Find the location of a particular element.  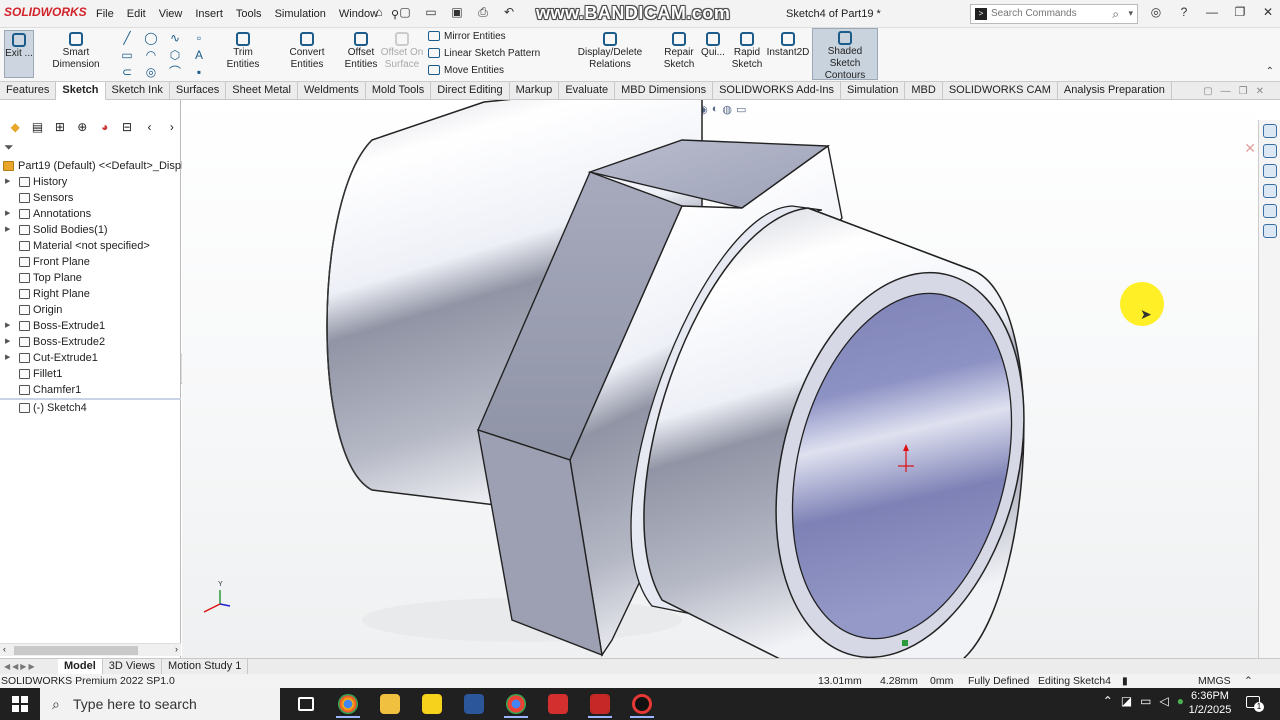

scroll-right-arrow-icon: › is located at coordinates (176, 649).